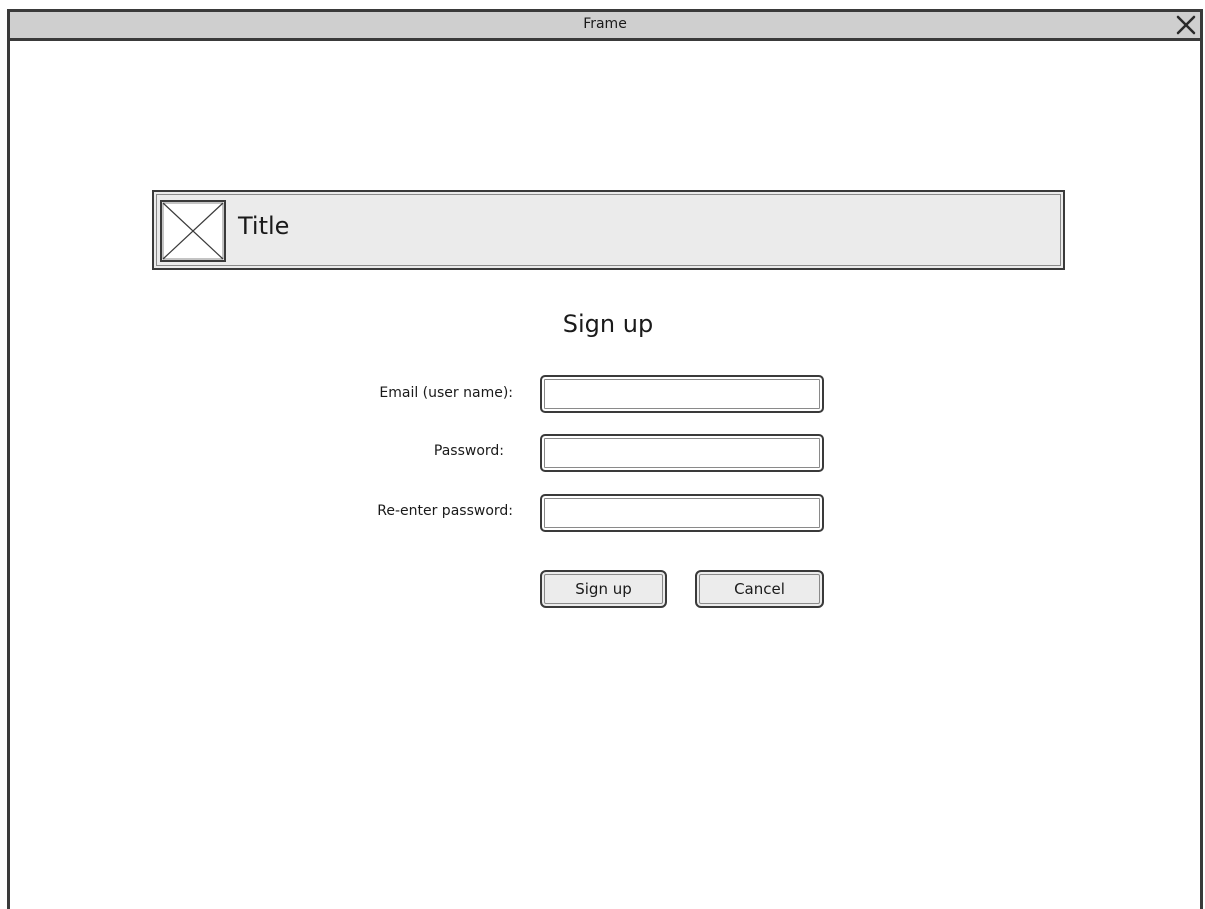 The height and width of the screenshot is (909, 1205). Describe the element at coordinates (264, 226) in the screenshot. I see `header-title: Title` at that location.